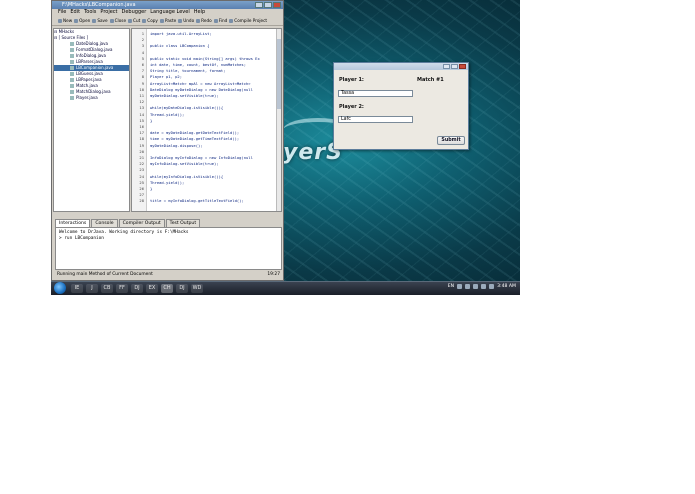 This screenshot has height=494, width=695. I want to click on line-number: 5, so click(142, 58).